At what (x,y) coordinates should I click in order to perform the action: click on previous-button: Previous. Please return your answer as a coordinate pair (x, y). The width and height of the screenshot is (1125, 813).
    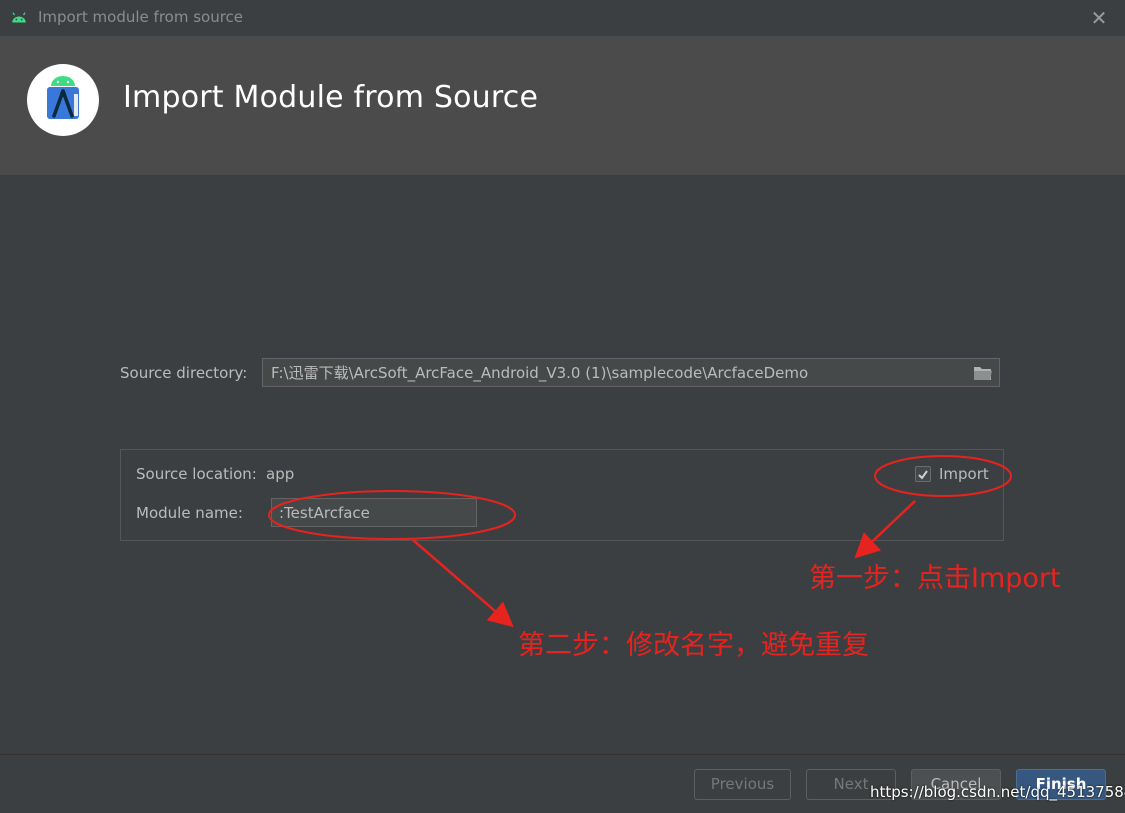
    Looking at the image, I should click on (742, 784).